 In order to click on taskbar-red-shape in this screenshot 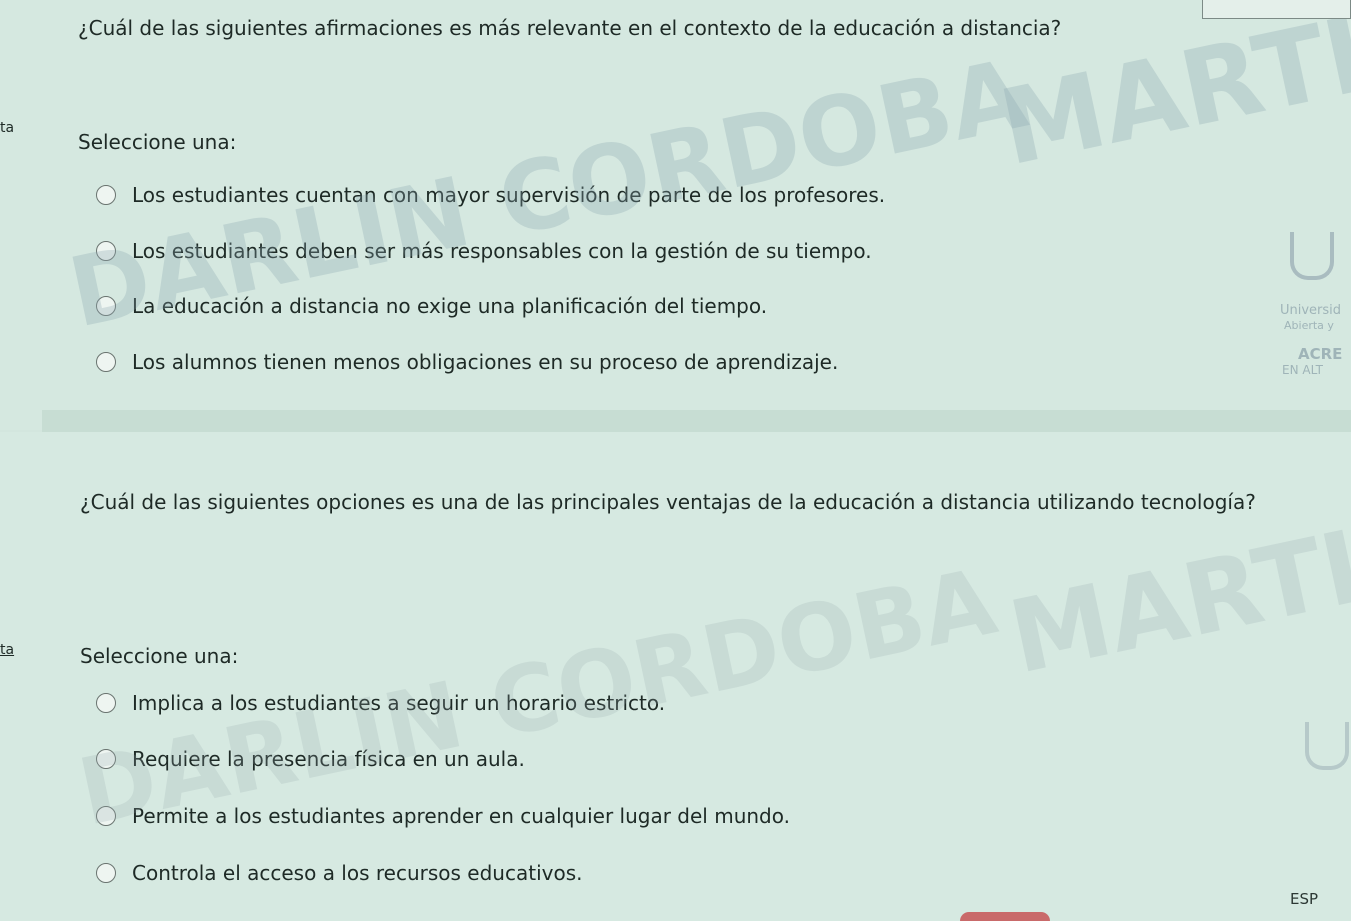, I will do `click(1005, 916)`.